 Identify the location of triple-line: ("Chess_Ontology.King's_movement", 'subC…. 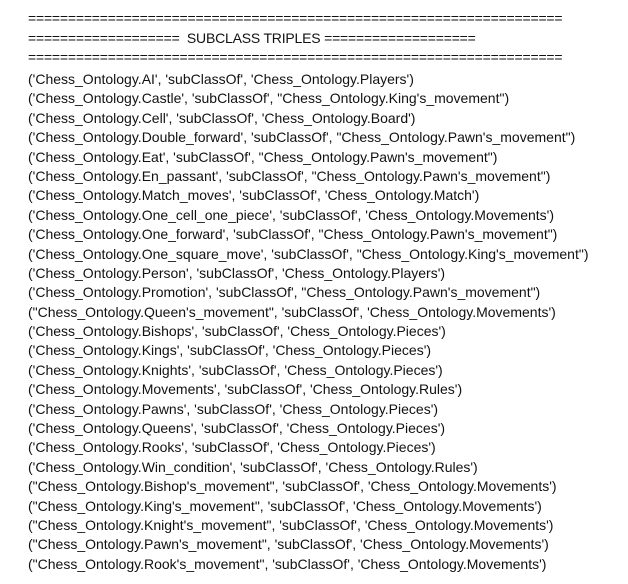
(285, 505).